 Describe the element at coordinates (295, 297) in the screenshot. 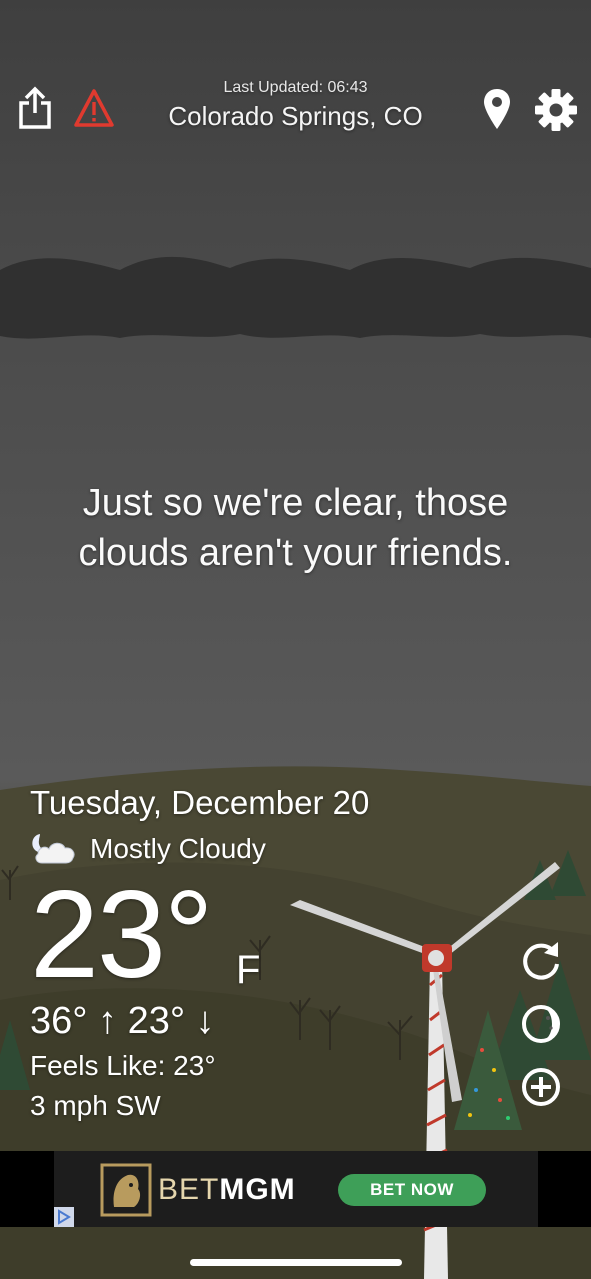

I see `storm-cloud` at that location.